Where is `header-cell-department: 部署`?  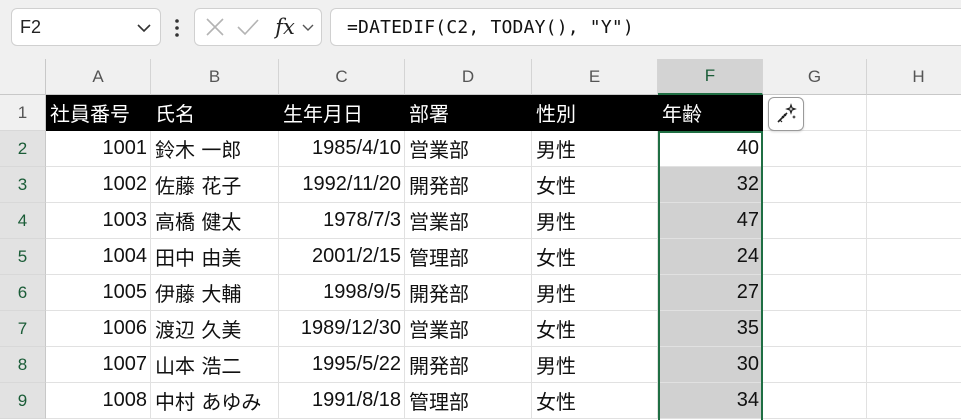
header-cell-department: 部署 is located at coordinates (468, 113).